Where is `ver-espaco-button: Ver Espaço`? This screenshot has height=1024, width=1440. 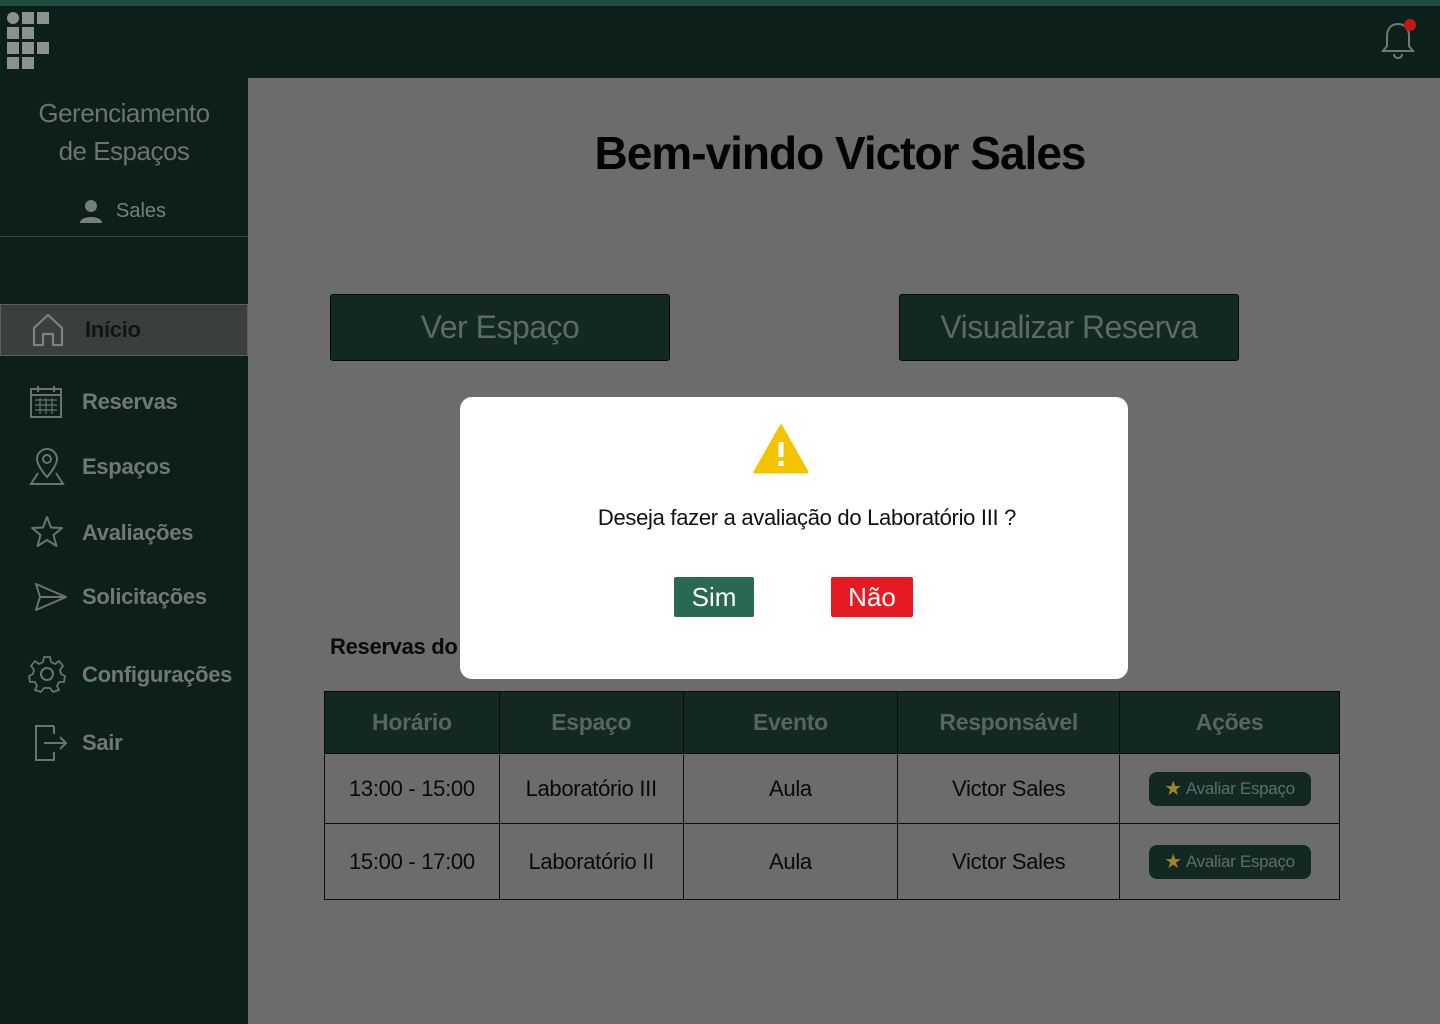
ver-espaco-button: Ver Espaço is located at coordinates (500, 327).